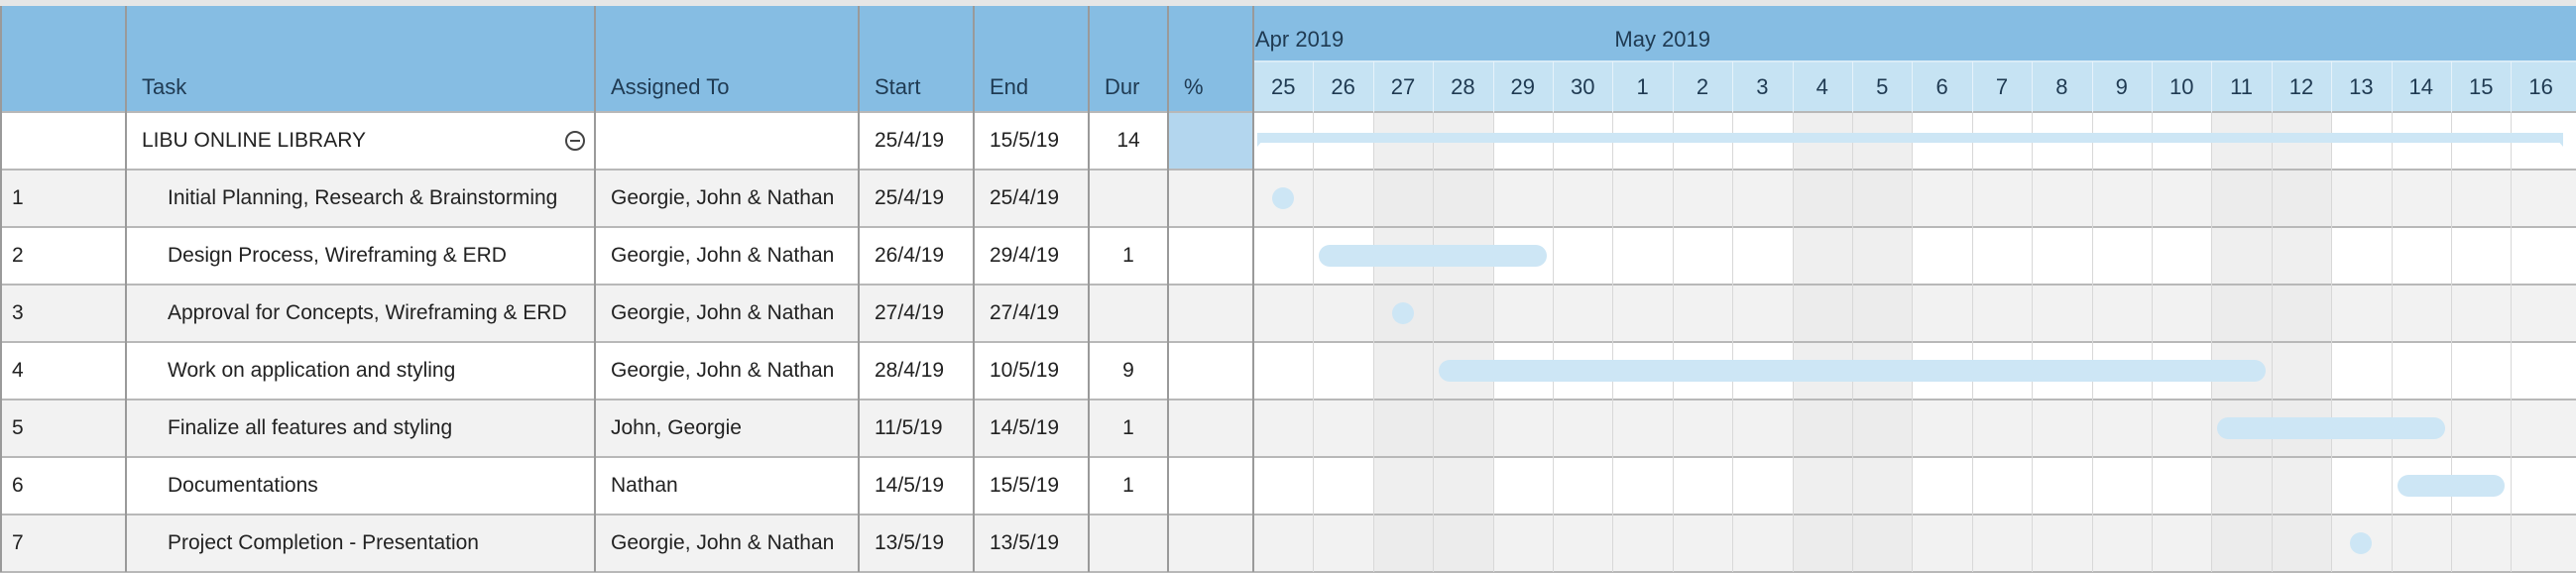 This screenshot has height=573, width=2576. Describe the element at coordinates (925, 86) in the screenshot. I see `column-header-start: Start` at that location.